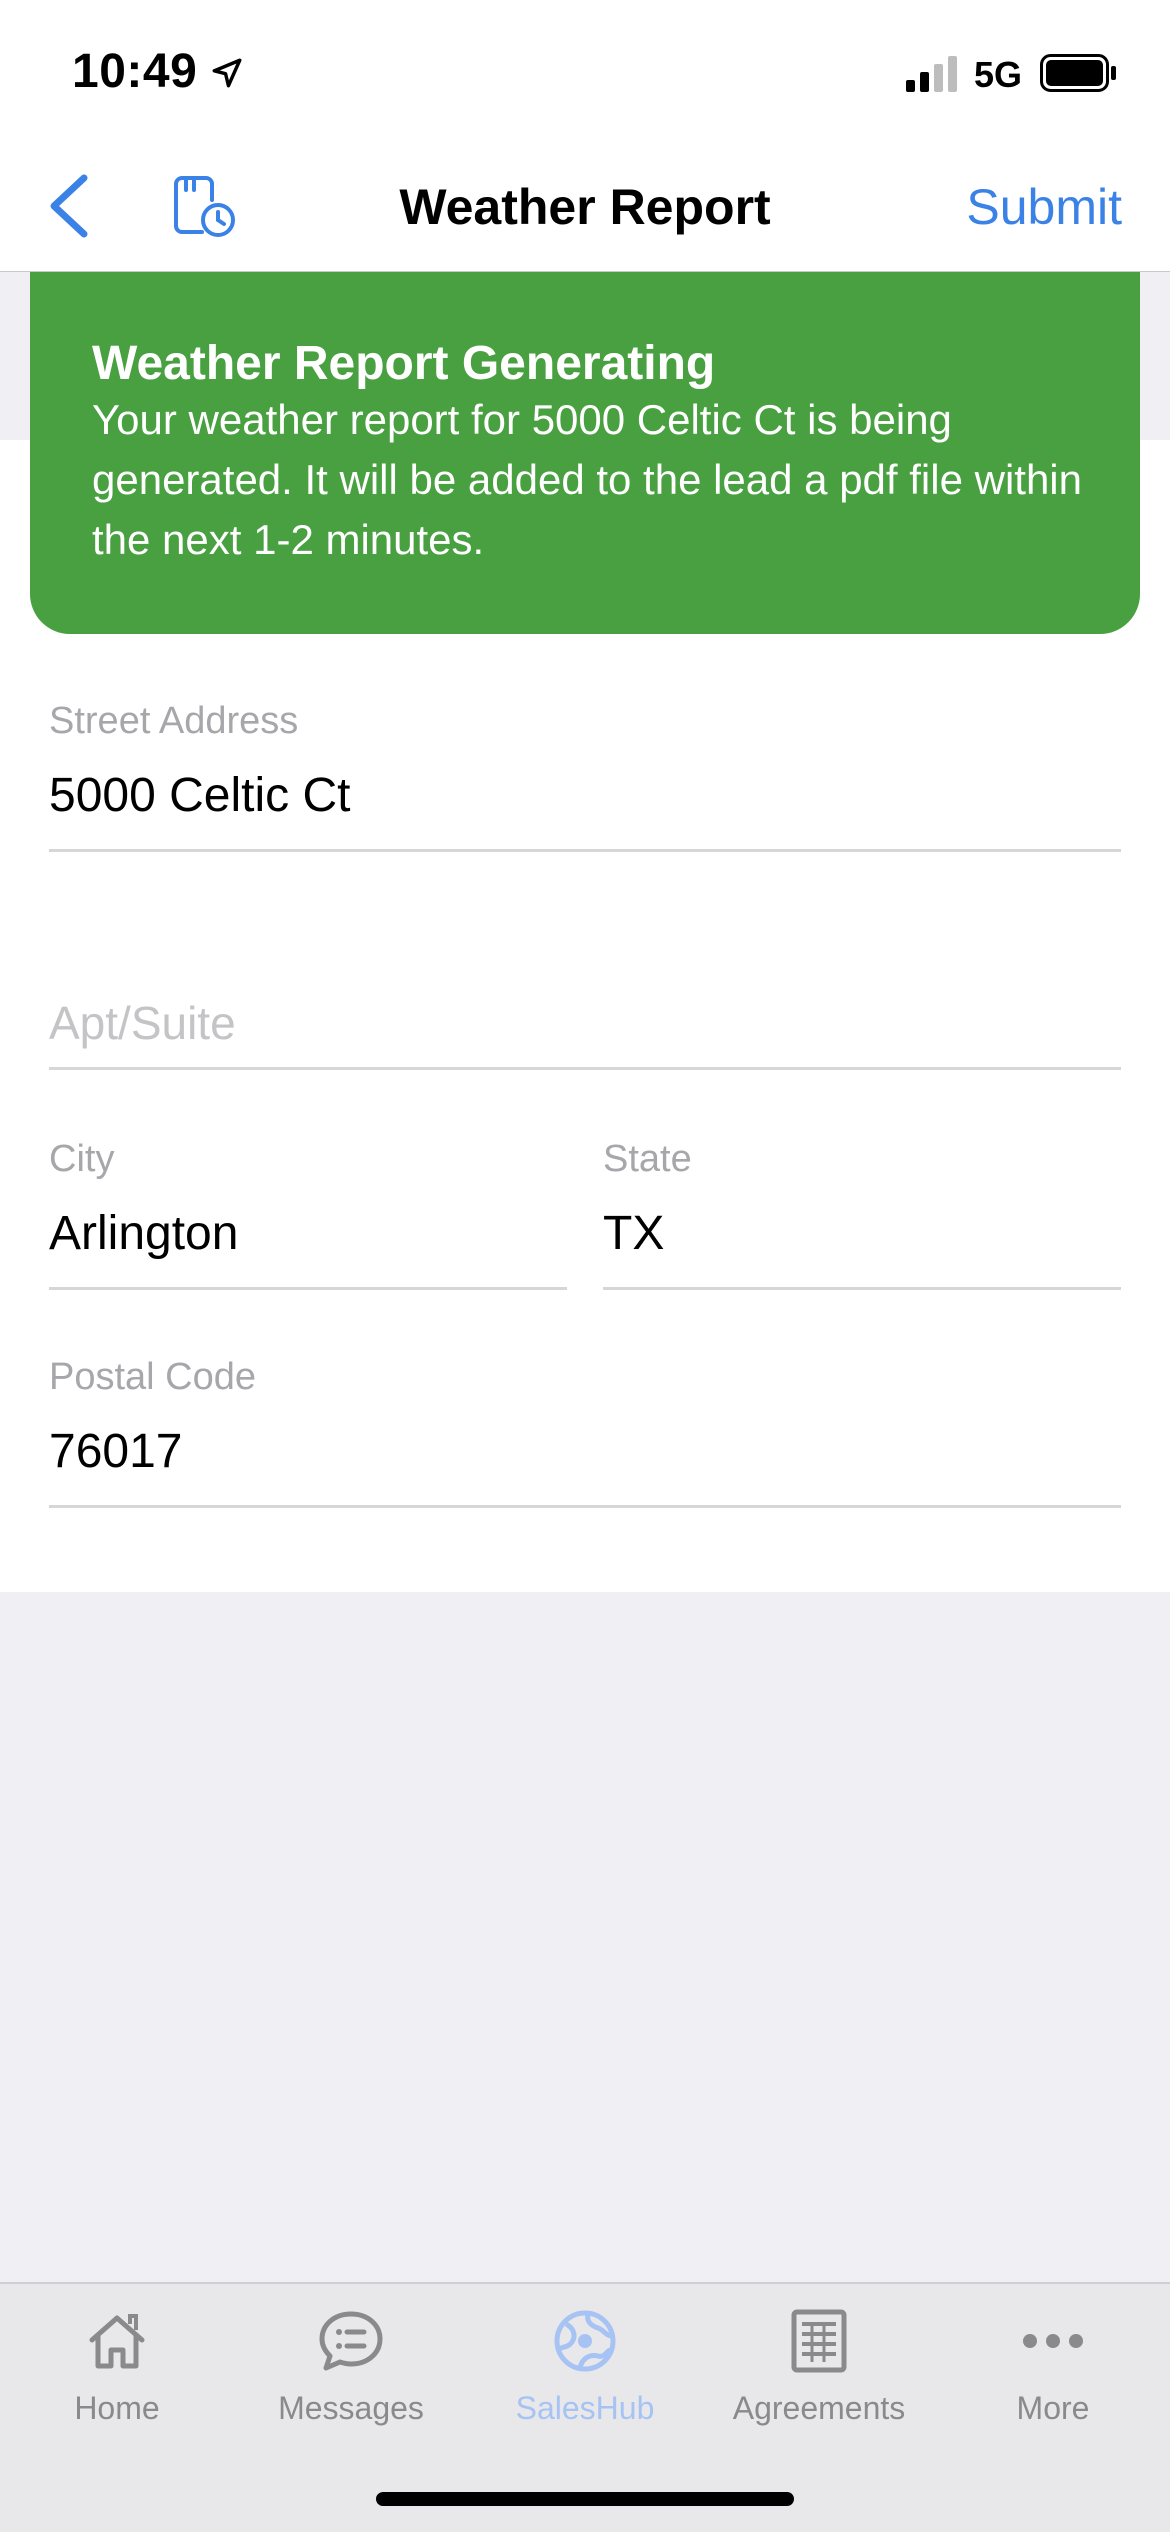  What do you see at coordinates (115, 1451) in the screenshot?
I see `postal-code-value: 76017` at bounding box center [115, 1451].